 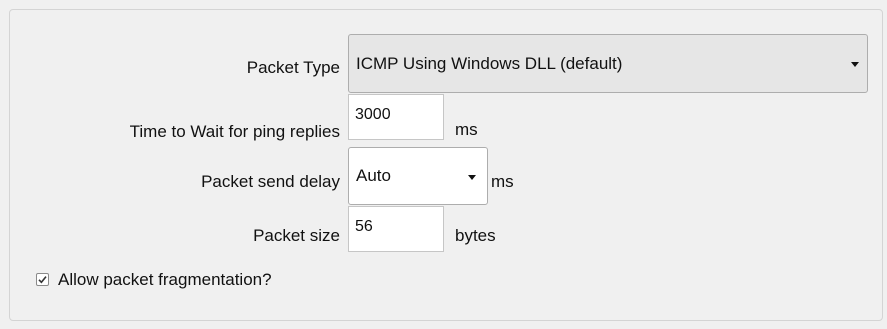 What do you see at coordinates (489, 63) in the screenshot?
I see `packet-type-value: ICMP Using Windows DLL (default)` at bounding box center [489, 63].